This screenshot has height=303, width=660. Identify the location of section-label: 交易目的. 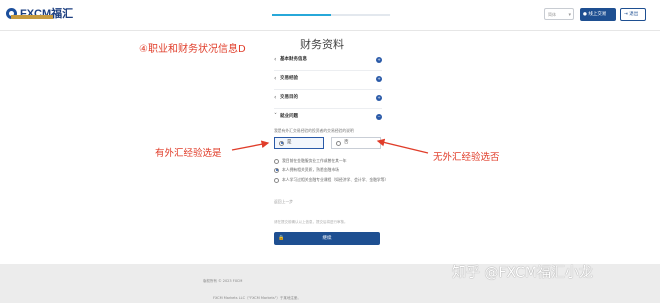
(289, 97).